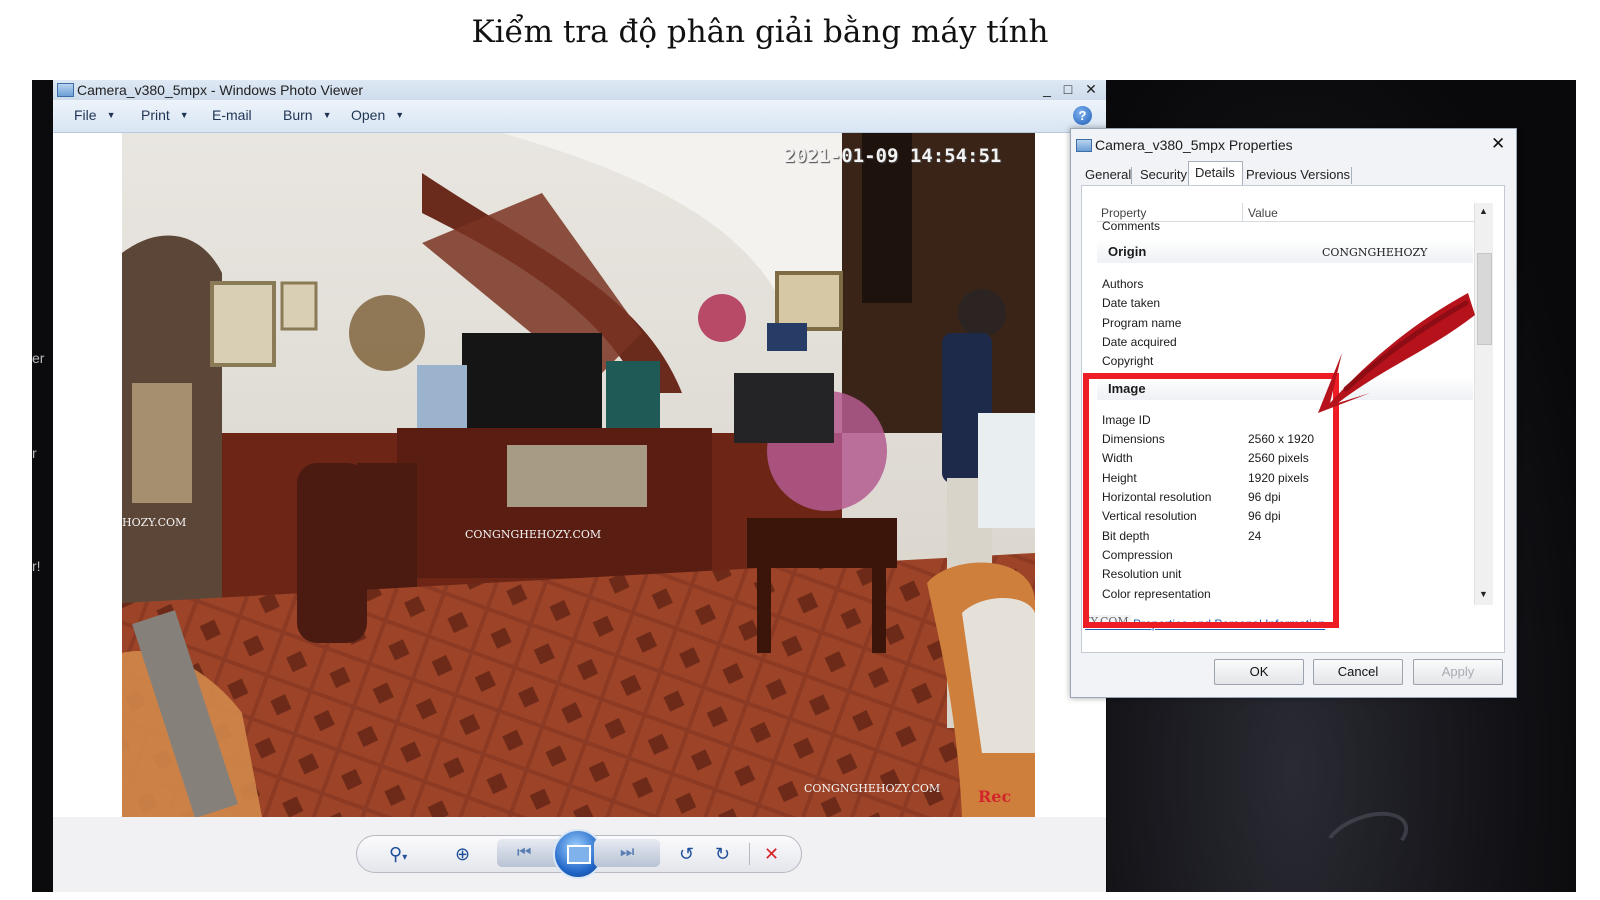  What do you see at coordinates (1131, 226) in the screenshot?
I see `property-row: Comments` at bounding box center [1131, 226].